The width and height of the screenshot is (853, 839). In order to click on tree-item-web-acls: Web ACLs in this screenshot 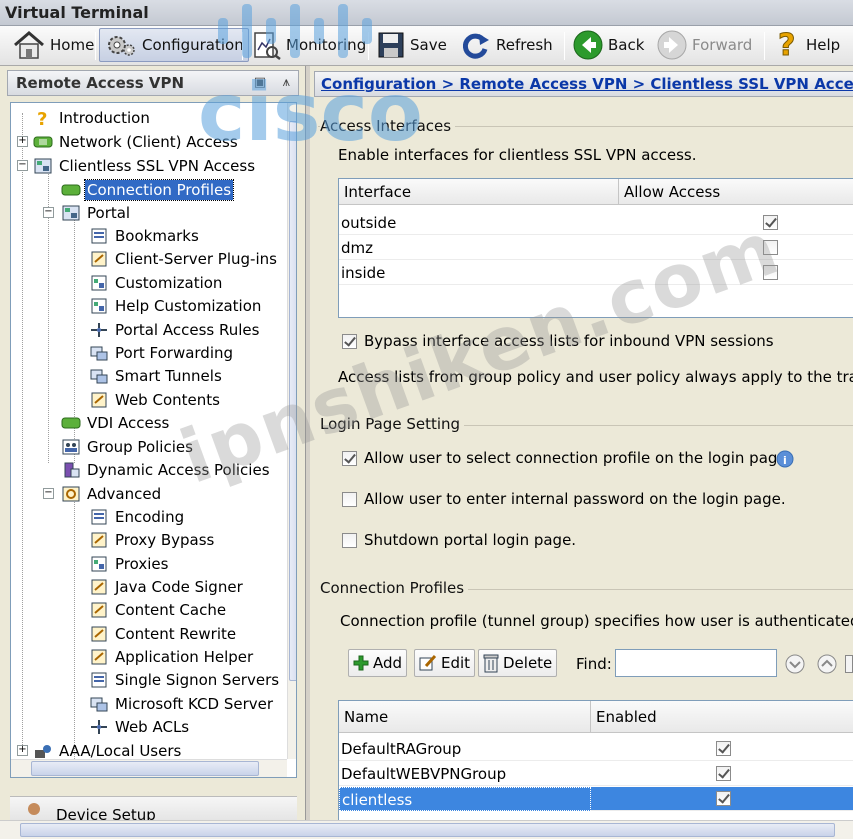, I will do `click(140, 727)`.